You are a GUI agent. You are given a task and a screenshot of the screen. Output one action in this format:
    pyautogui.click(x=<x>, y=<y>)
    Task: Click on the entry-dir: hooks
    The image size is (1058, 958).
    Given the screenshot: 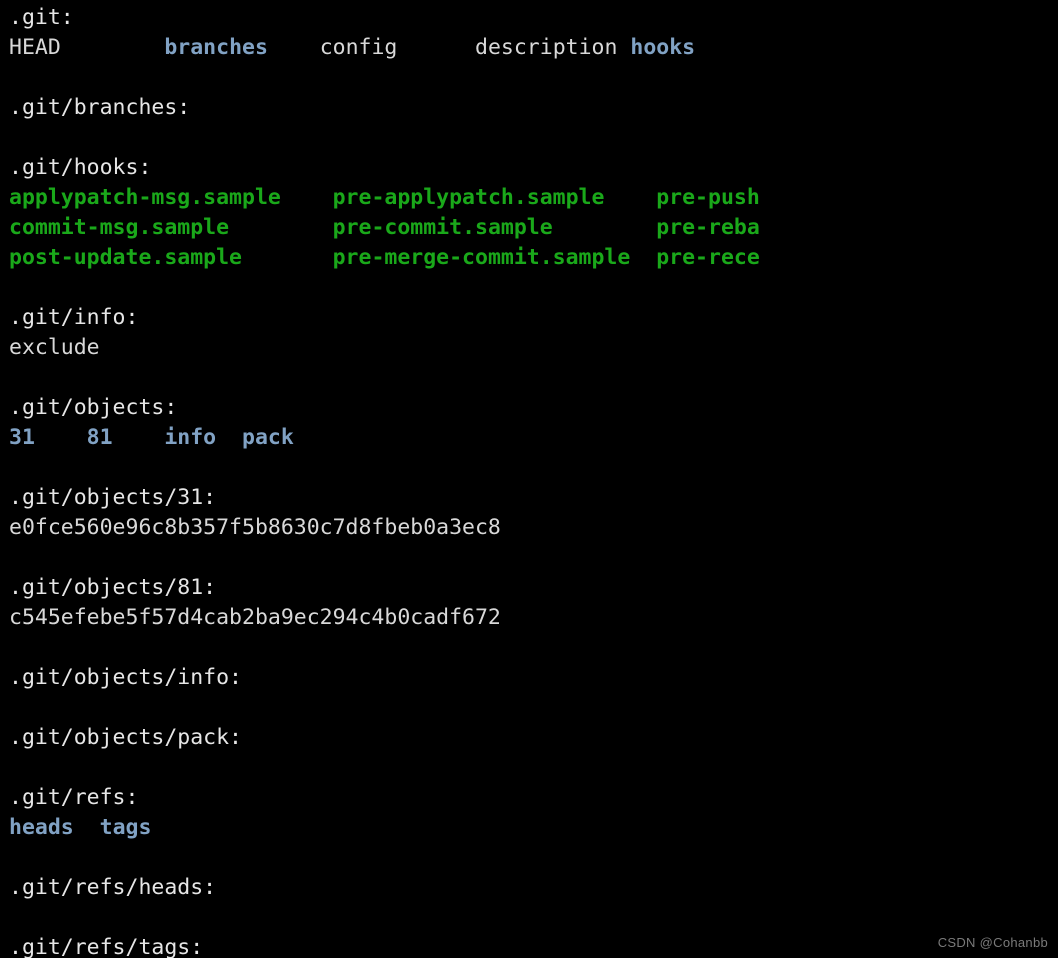 What is the action you would take?
    pyautogui.click(x=663, y=47)
    